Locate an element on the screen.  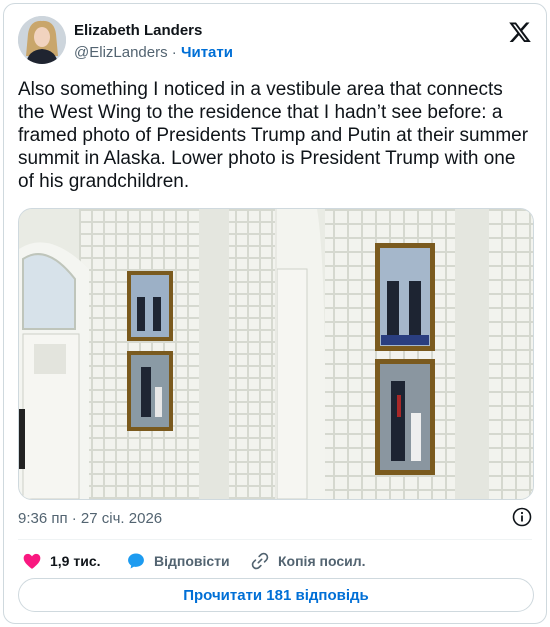
reply-button: Відповісти is located at coordinates (178, 561).